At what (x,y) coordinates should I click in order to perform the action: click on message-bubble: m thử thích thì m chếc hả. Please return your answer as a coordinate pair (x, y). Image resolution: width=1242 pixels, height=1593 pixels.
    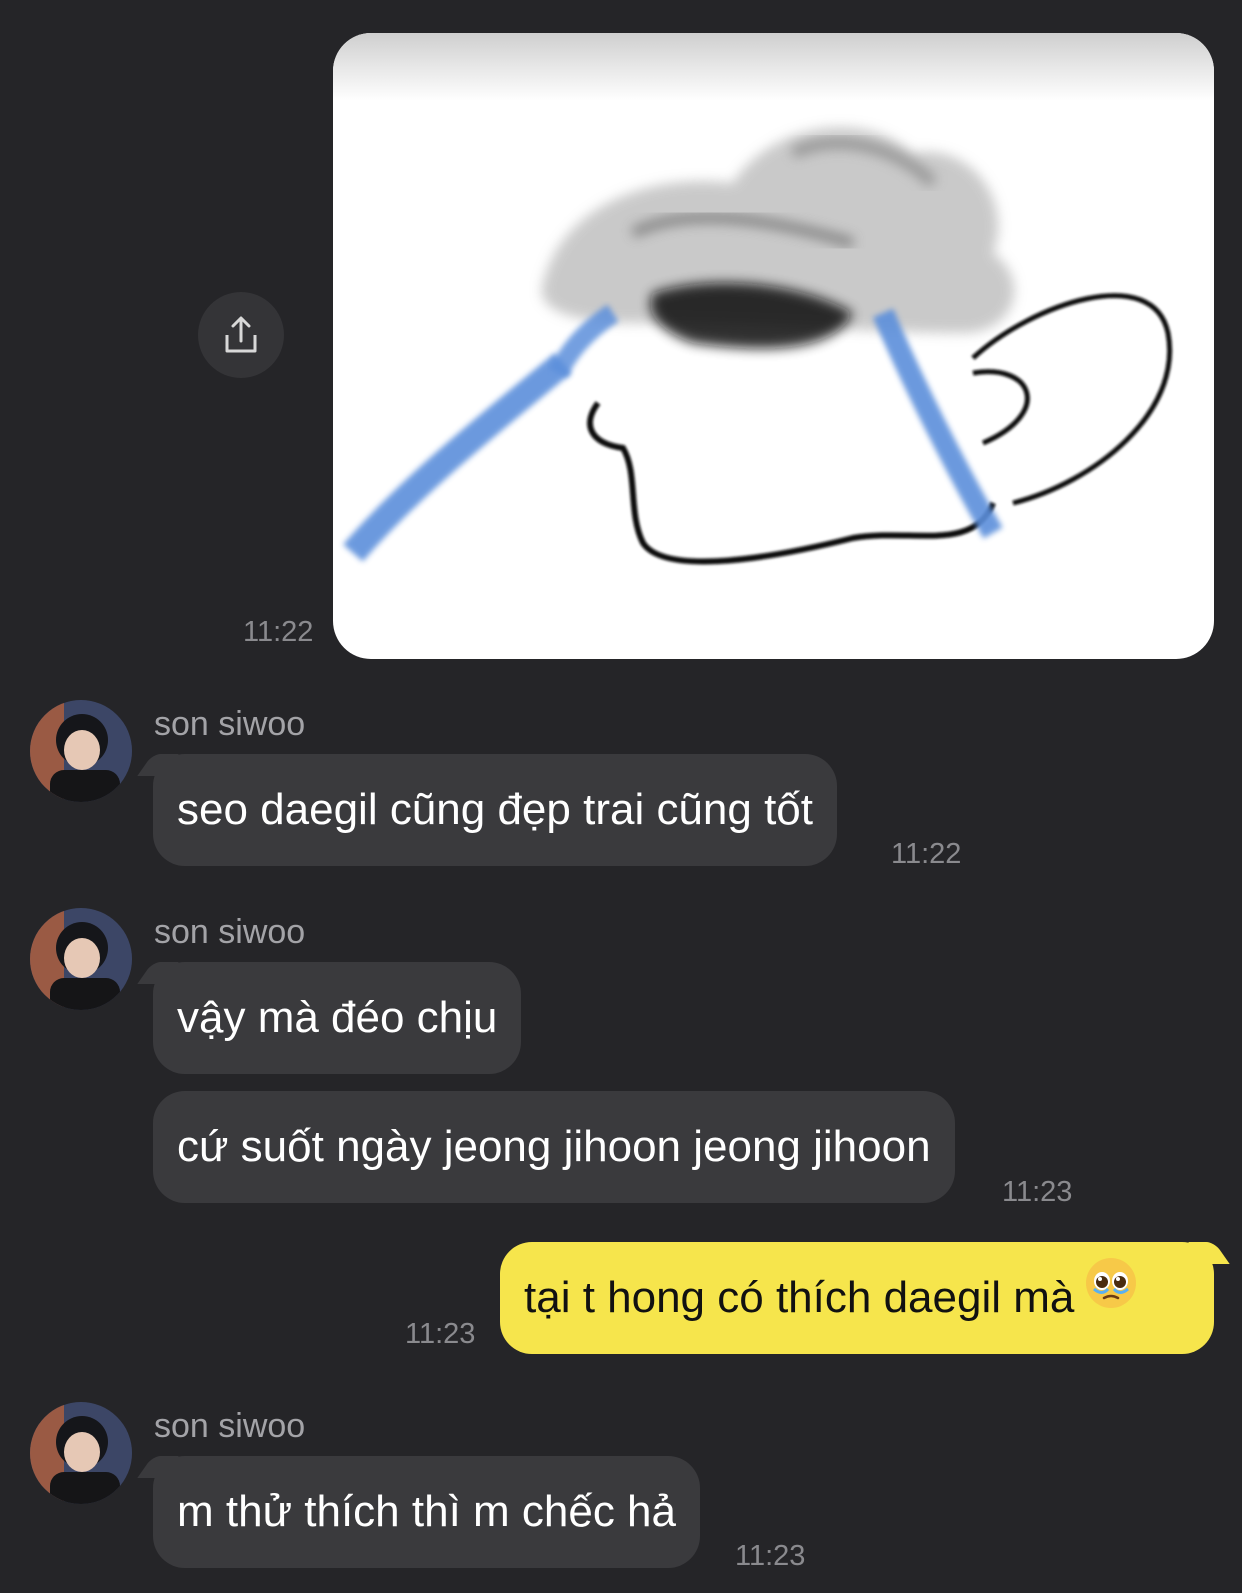
    Looking at the image, I should click on (426, 1512).